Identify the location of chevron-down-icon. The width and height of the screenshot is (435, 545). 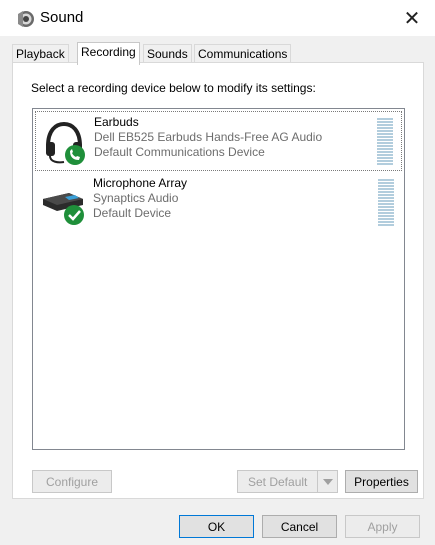
(327, 481).